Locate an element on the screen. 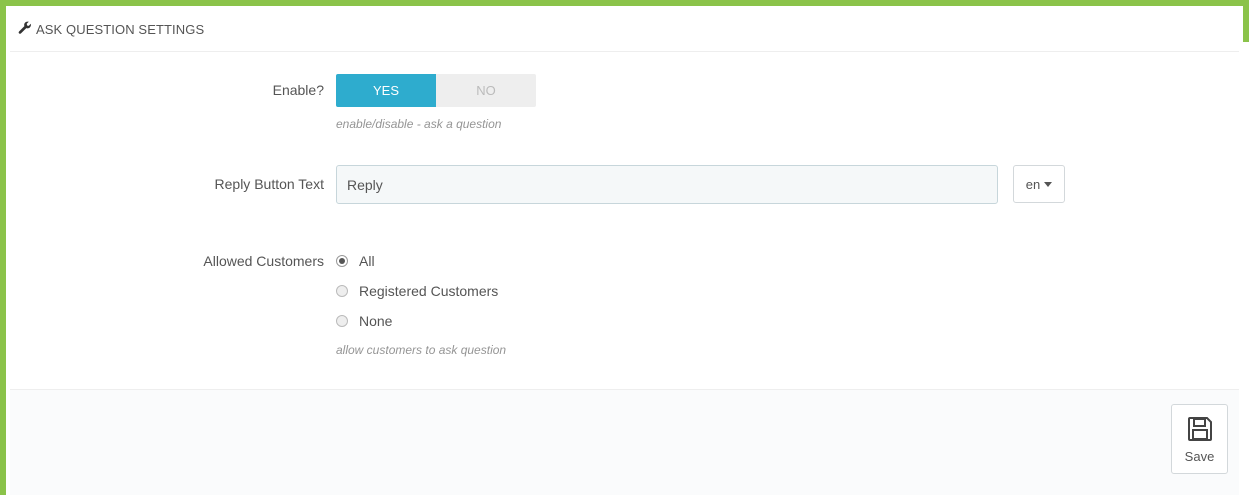 Image resolution: width=1249 pixels, height=495 pixels. radio-option-registered-customers: Registered Customers is located at coordinates (417, 291).